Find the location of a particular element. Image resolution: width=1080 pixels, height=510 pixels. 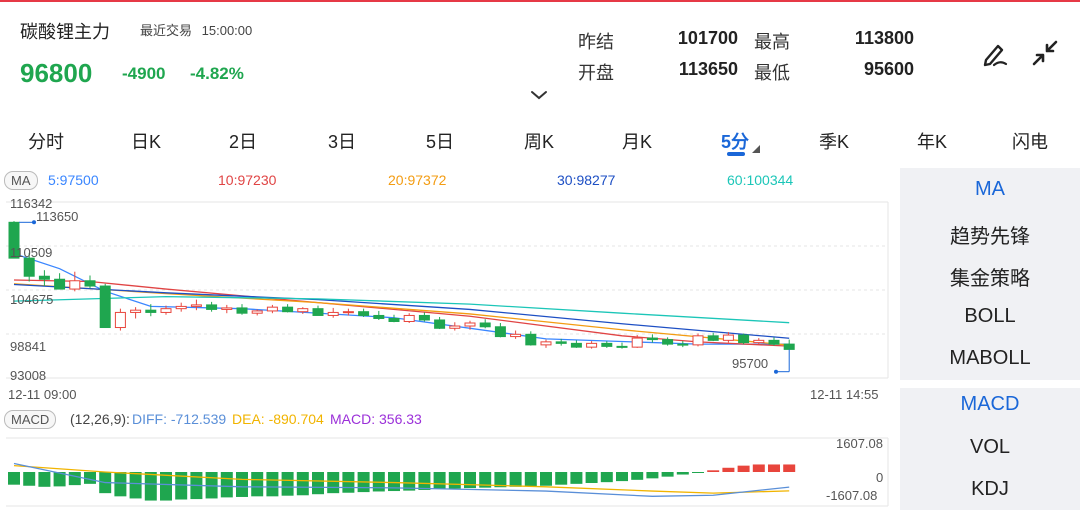

side-item-vol: VOL is located at coordinates (990, 447).